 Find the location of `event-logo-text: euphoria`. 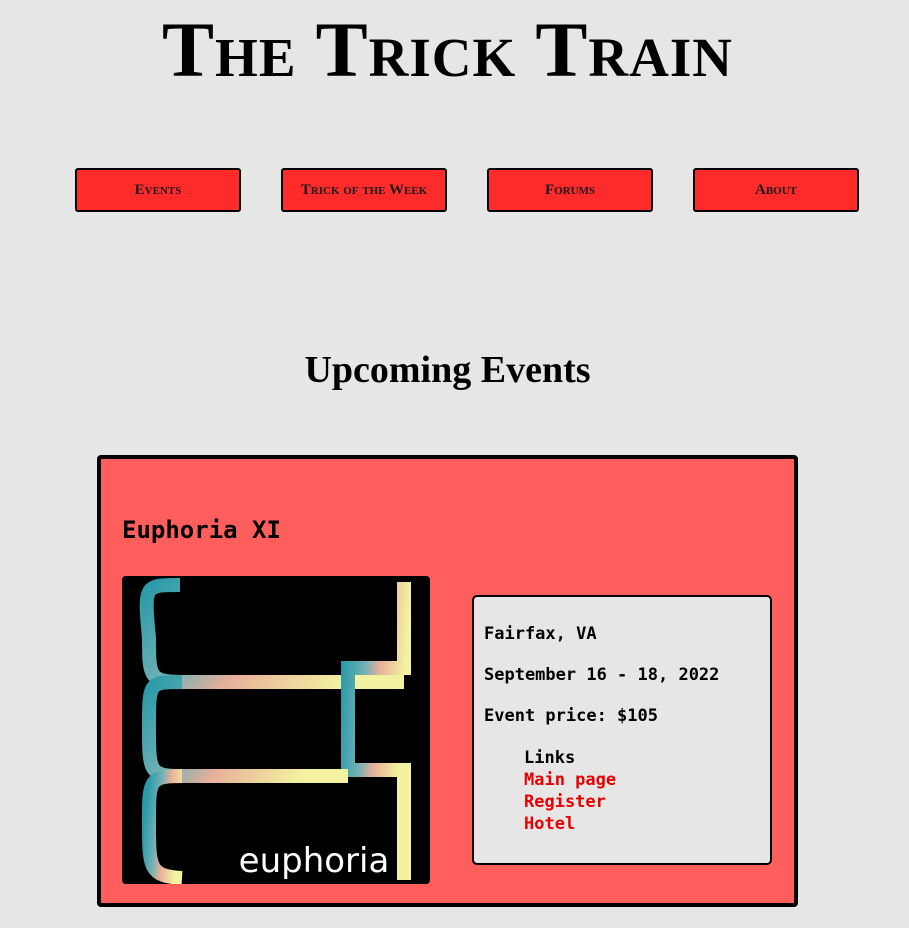

event-logo-text: euphoria is located at coordinates (314, 861).